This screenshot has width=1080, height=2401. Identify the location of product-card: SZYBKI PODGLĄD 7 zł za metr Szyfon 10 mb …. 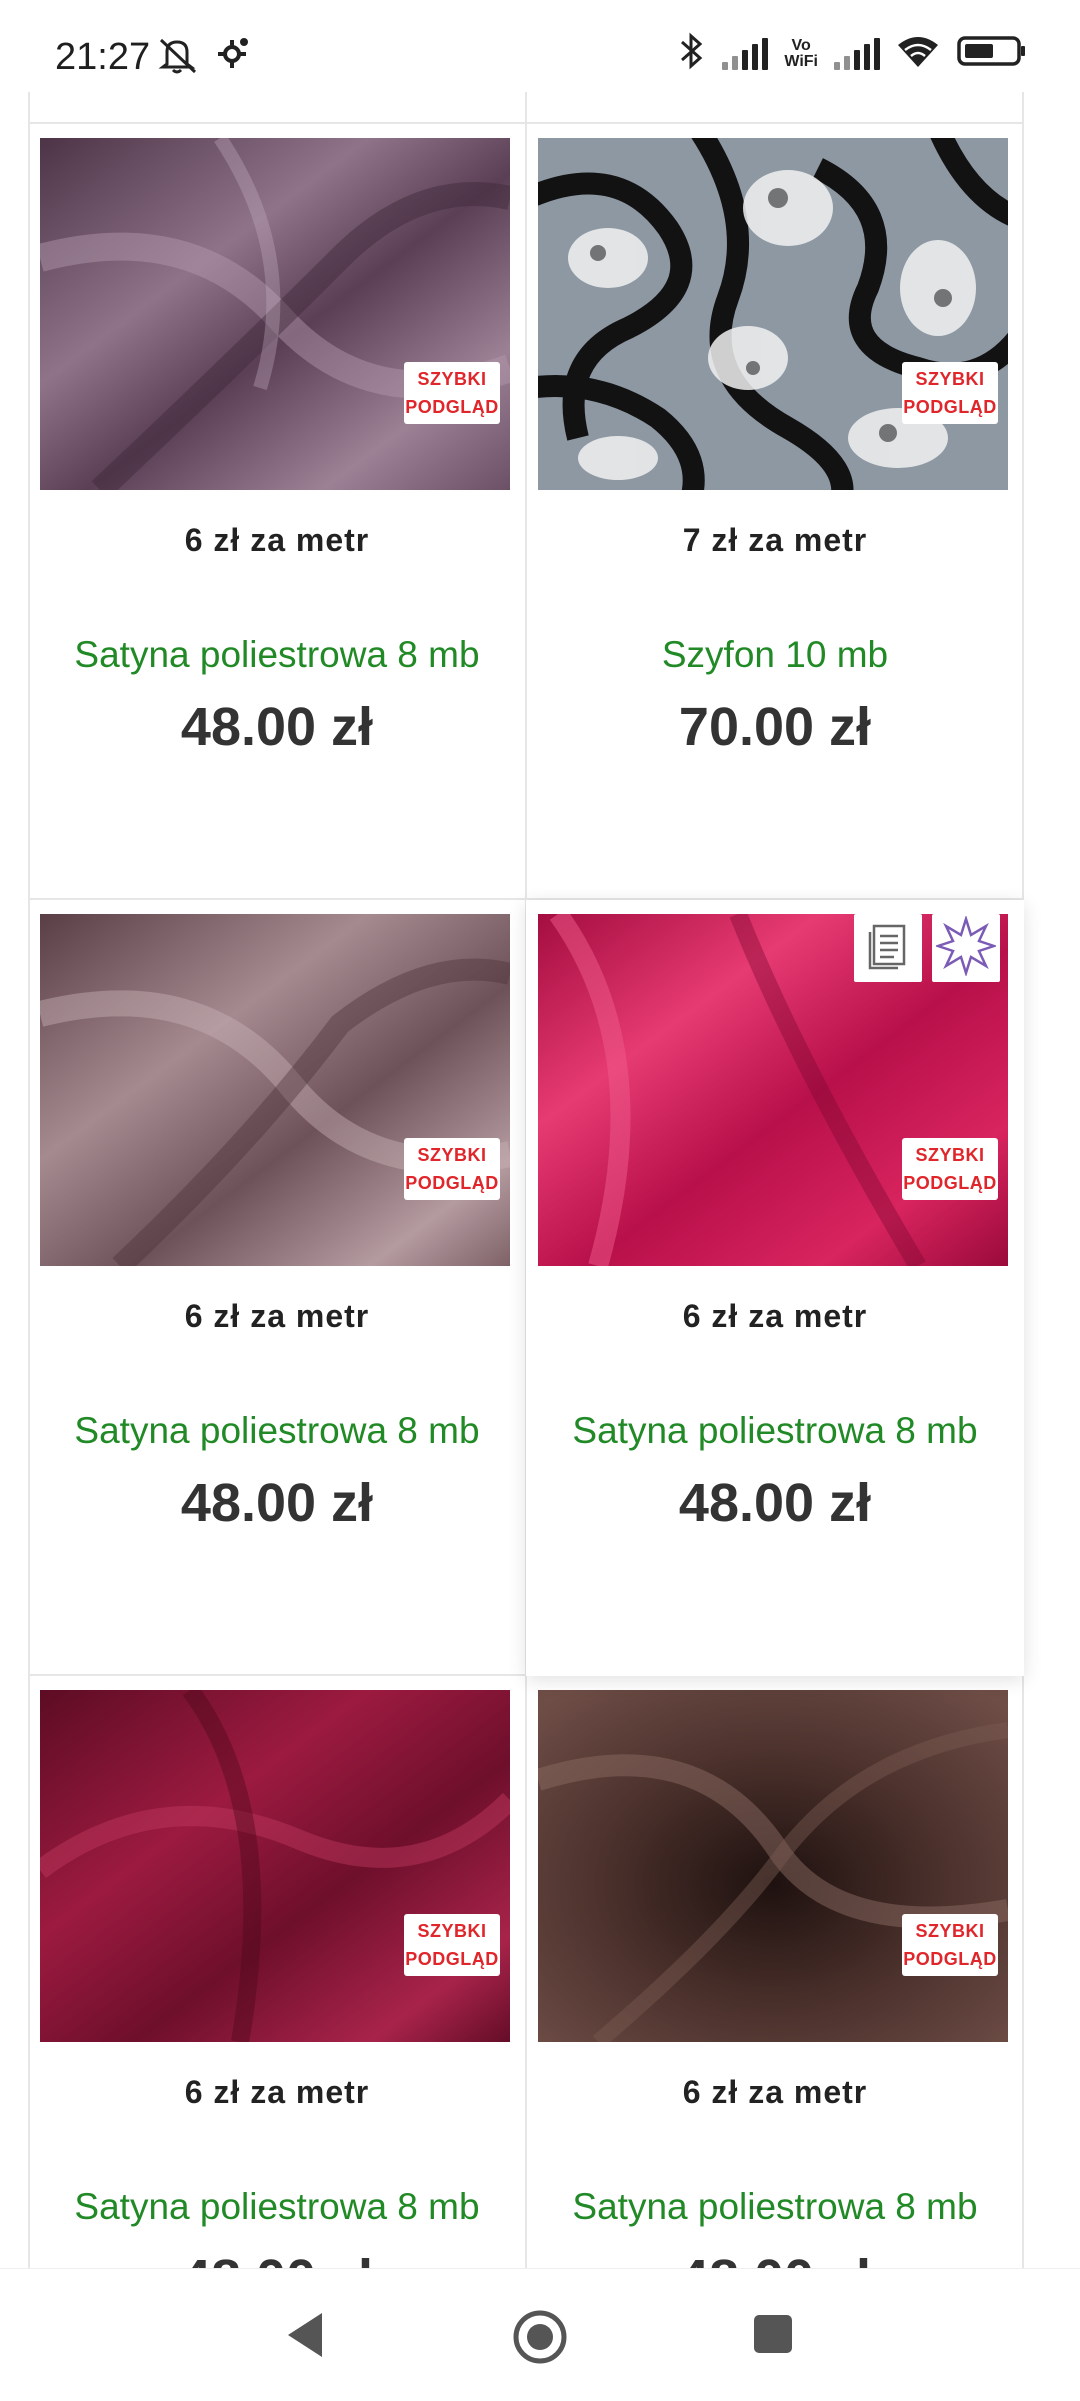
(775, 512).